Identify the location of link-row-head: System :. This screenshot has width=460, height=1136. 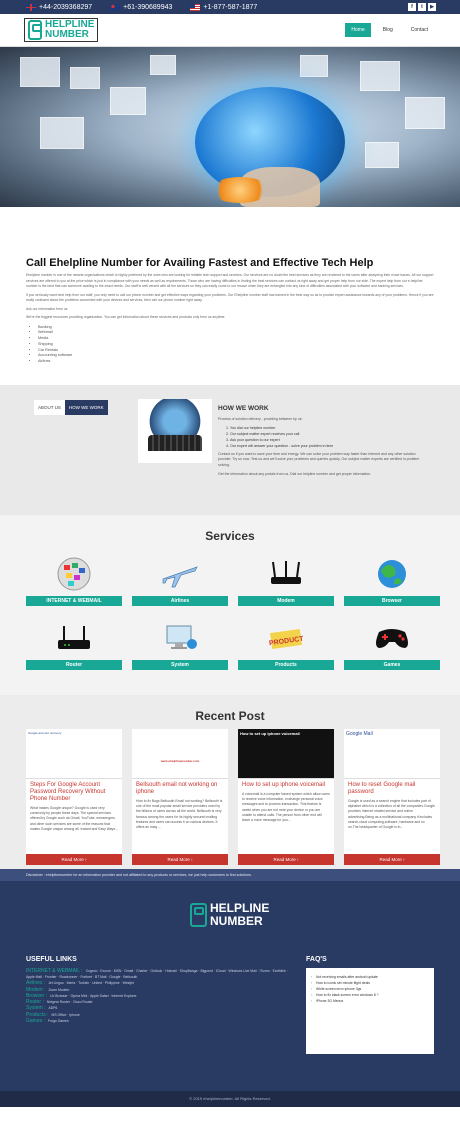
(36, 1008).